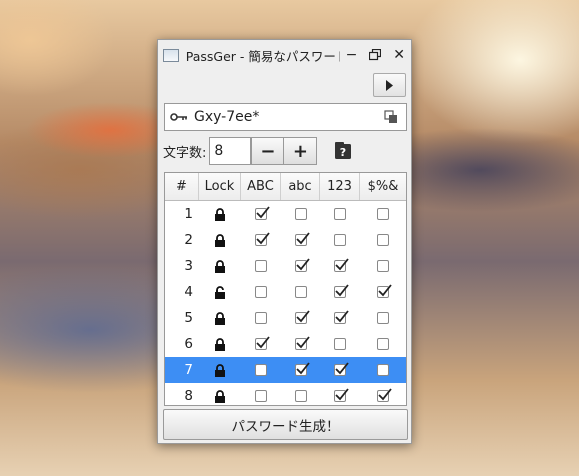 The image size is (579, 476). Describe the element at coordinates (301, 151) in the screenshot. I see `increment-button: +` at that location.